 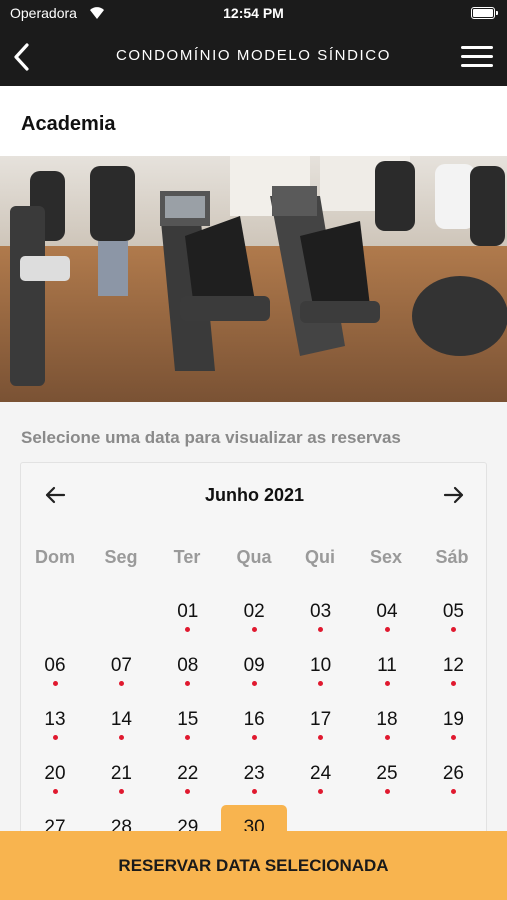 I want to click on calendar-day: 13, so click(x=55, y=724).